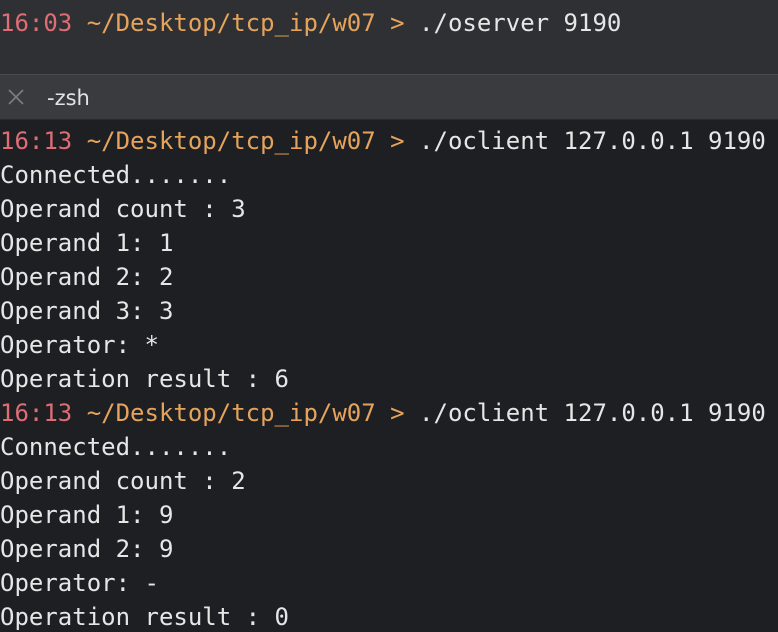  Describe the element at coordinates (144, 379) in the screenshot. I see `output-line: Operation result : 6` at that location.